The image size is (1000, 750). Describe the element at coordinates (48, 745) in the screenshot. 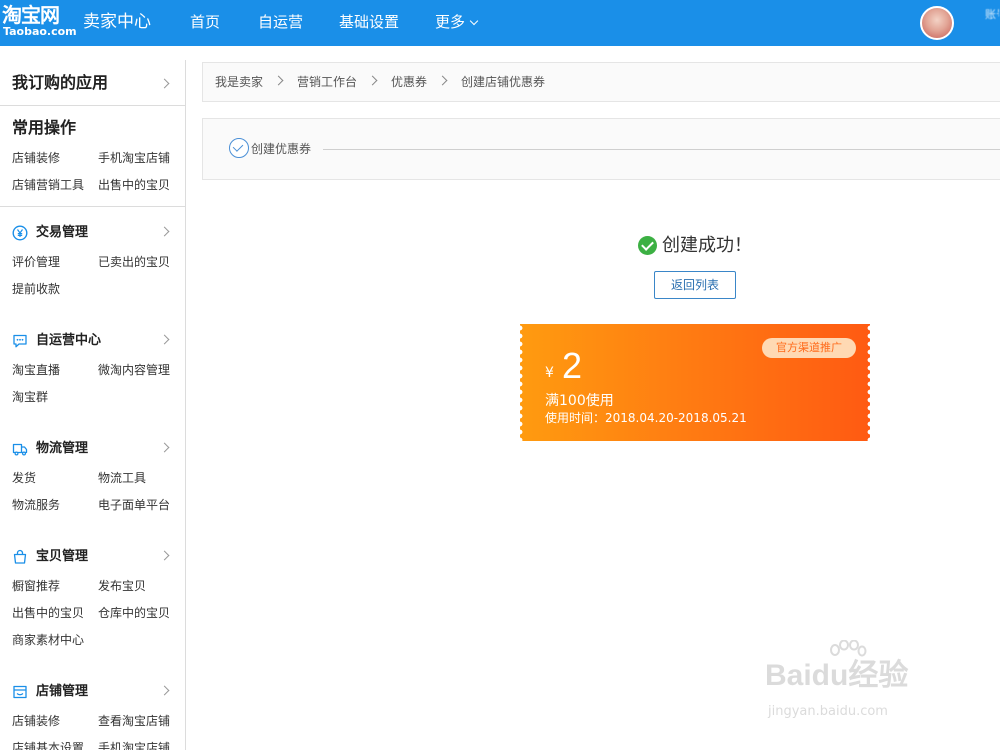

I see `sidebar-link: 店铺基本设置` at that location.